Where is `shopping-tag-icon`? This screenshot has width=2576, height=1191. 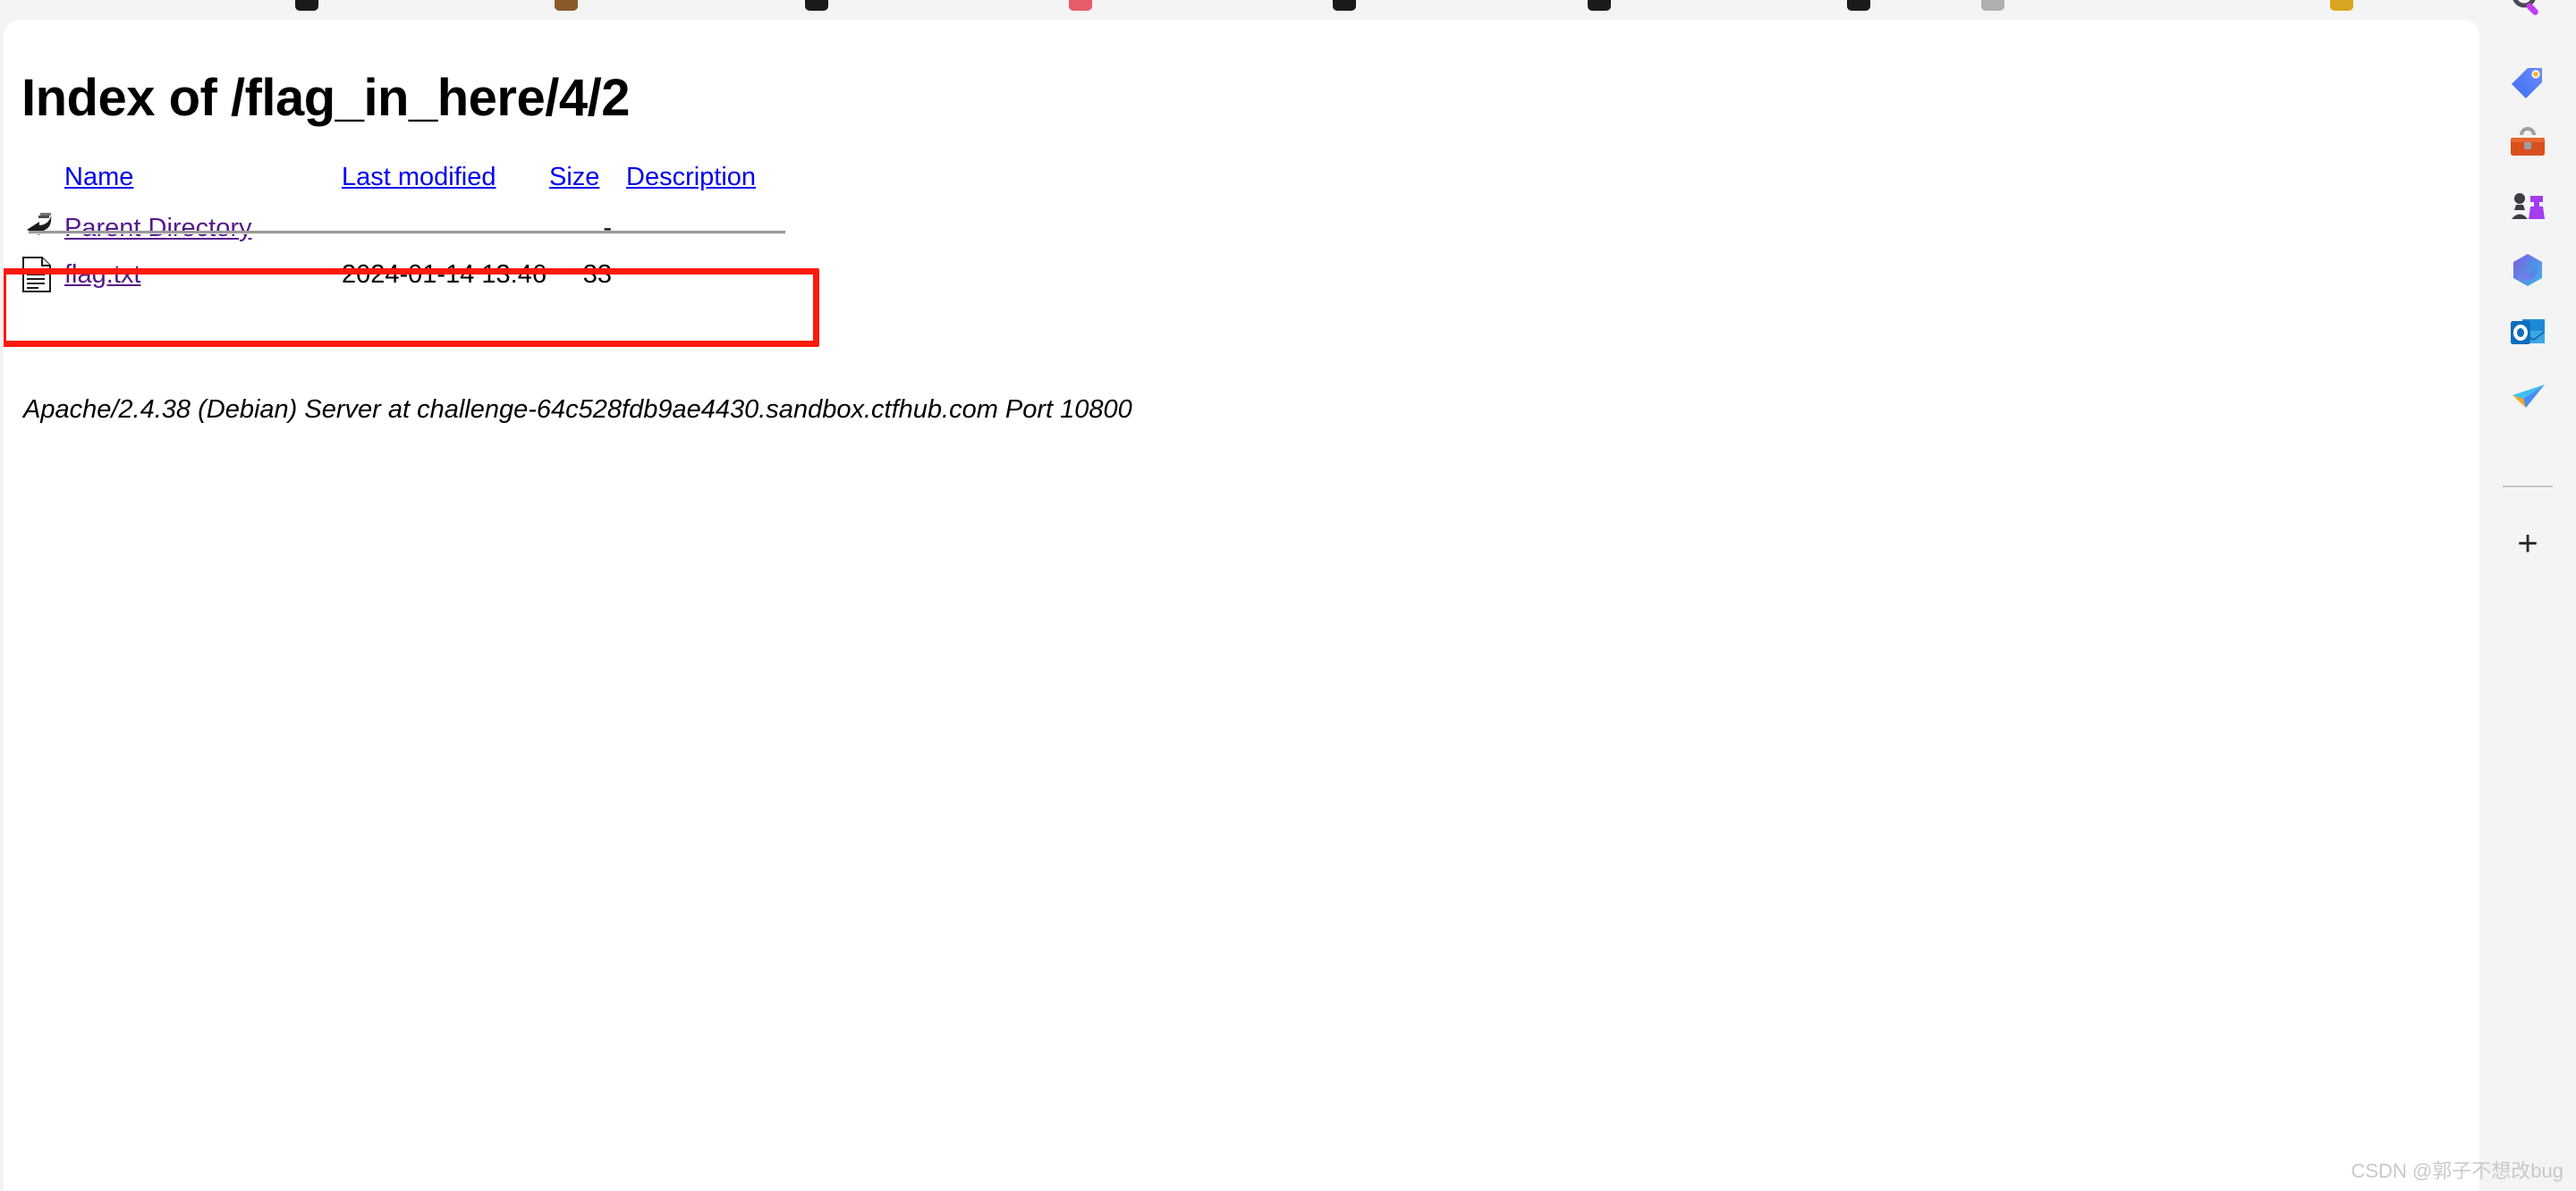
shopping-tag-icon is located at coordinates (2527, 84).